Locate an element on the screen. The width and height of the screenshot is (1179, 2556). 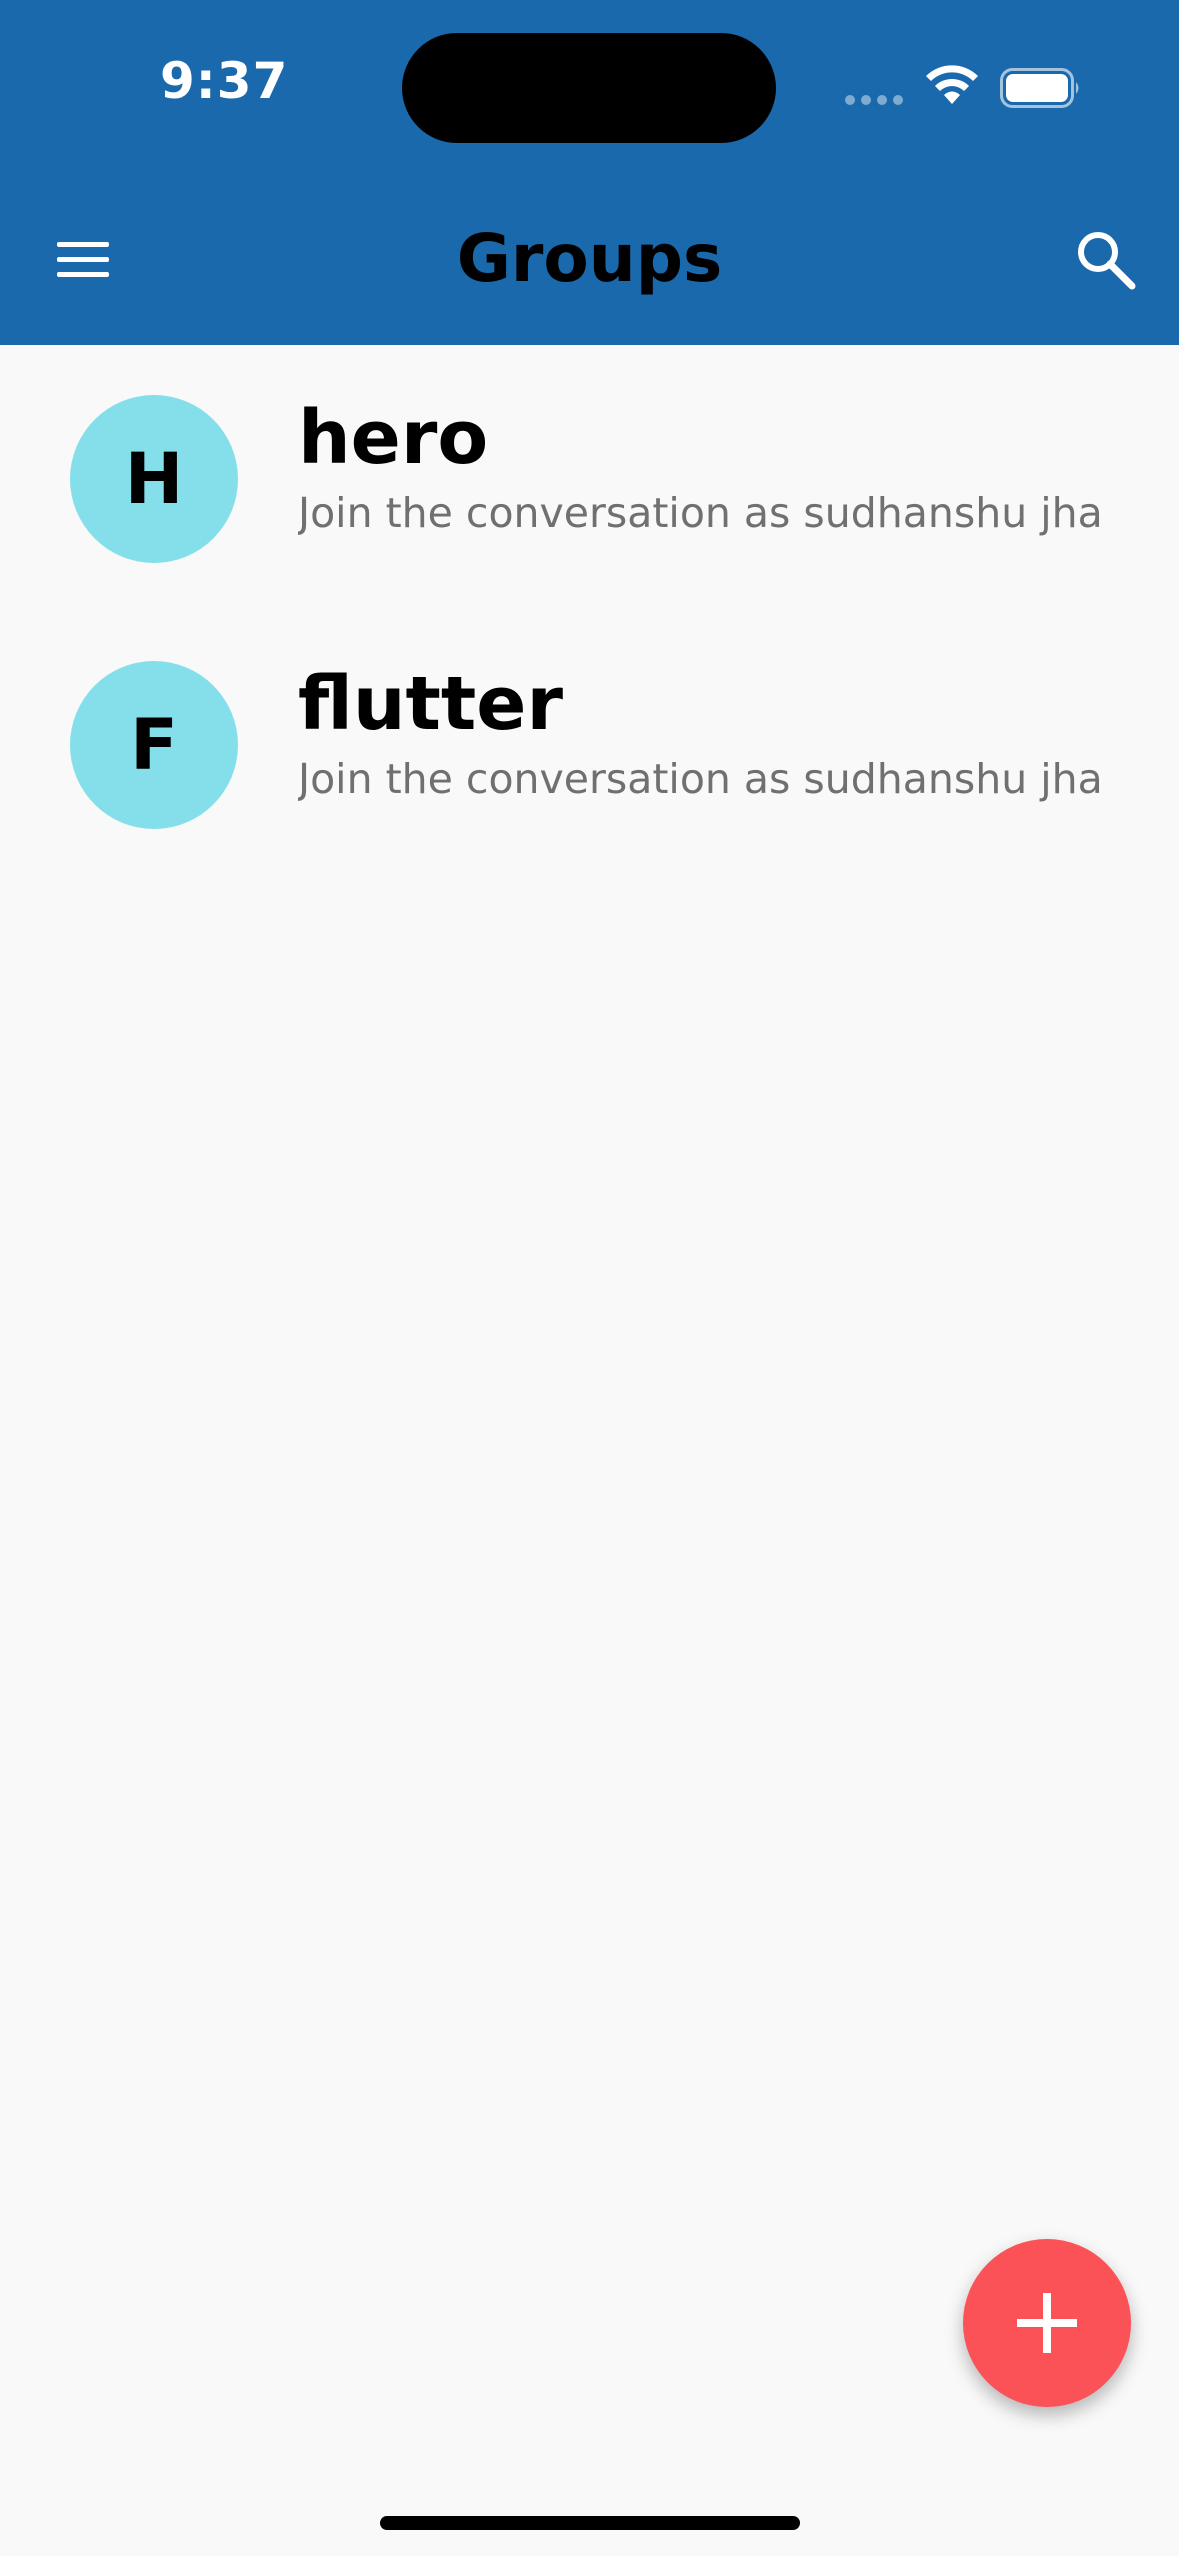
search-icon is located at coordinates (1106, 260).